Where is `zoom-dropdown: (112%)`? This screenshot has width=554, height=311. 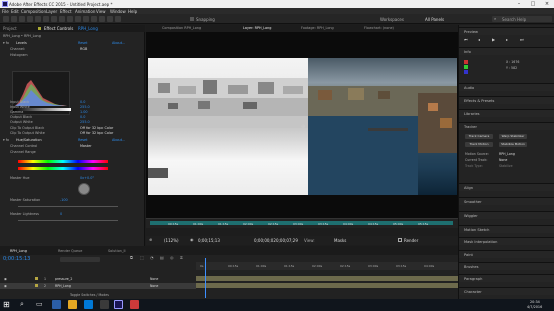 zoom-dropdown: (112%) is located at coordinates (171, 240).